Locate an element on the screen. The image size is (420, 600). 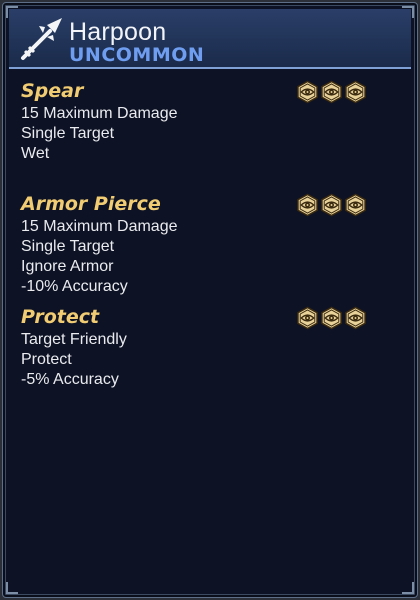
harpoon-icon is located at coordinates (41, 39).